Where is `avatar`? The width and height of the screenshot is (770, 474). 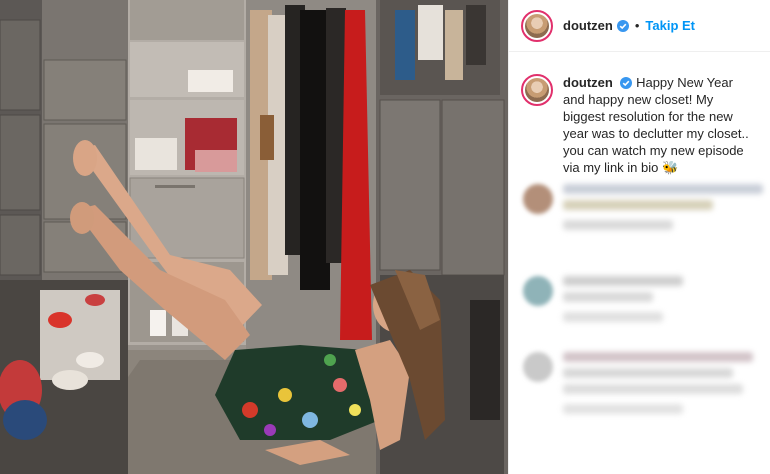 avatar is located at coordinates (537, 25).